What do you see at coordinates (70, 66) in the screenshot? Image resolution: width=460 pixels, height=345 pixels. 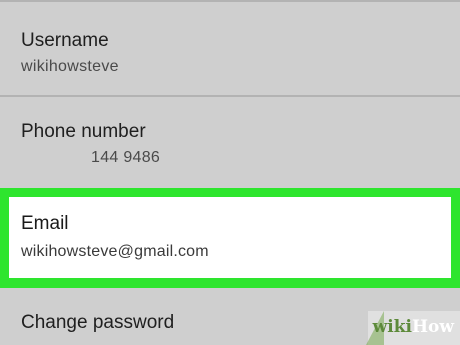 I see `username-value: wikihowsteve` at bounding box center [70, 66].